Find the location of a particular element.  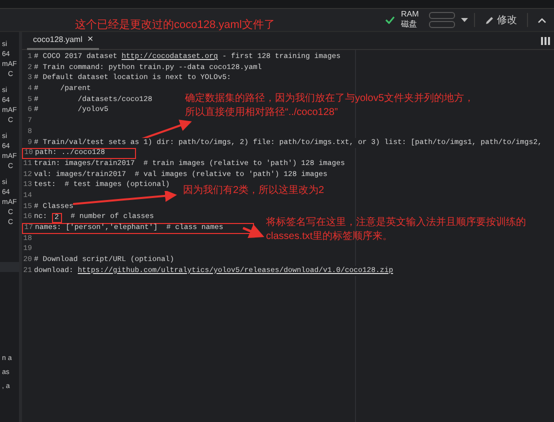

pencil-icon is located at coordinates (489, 20).